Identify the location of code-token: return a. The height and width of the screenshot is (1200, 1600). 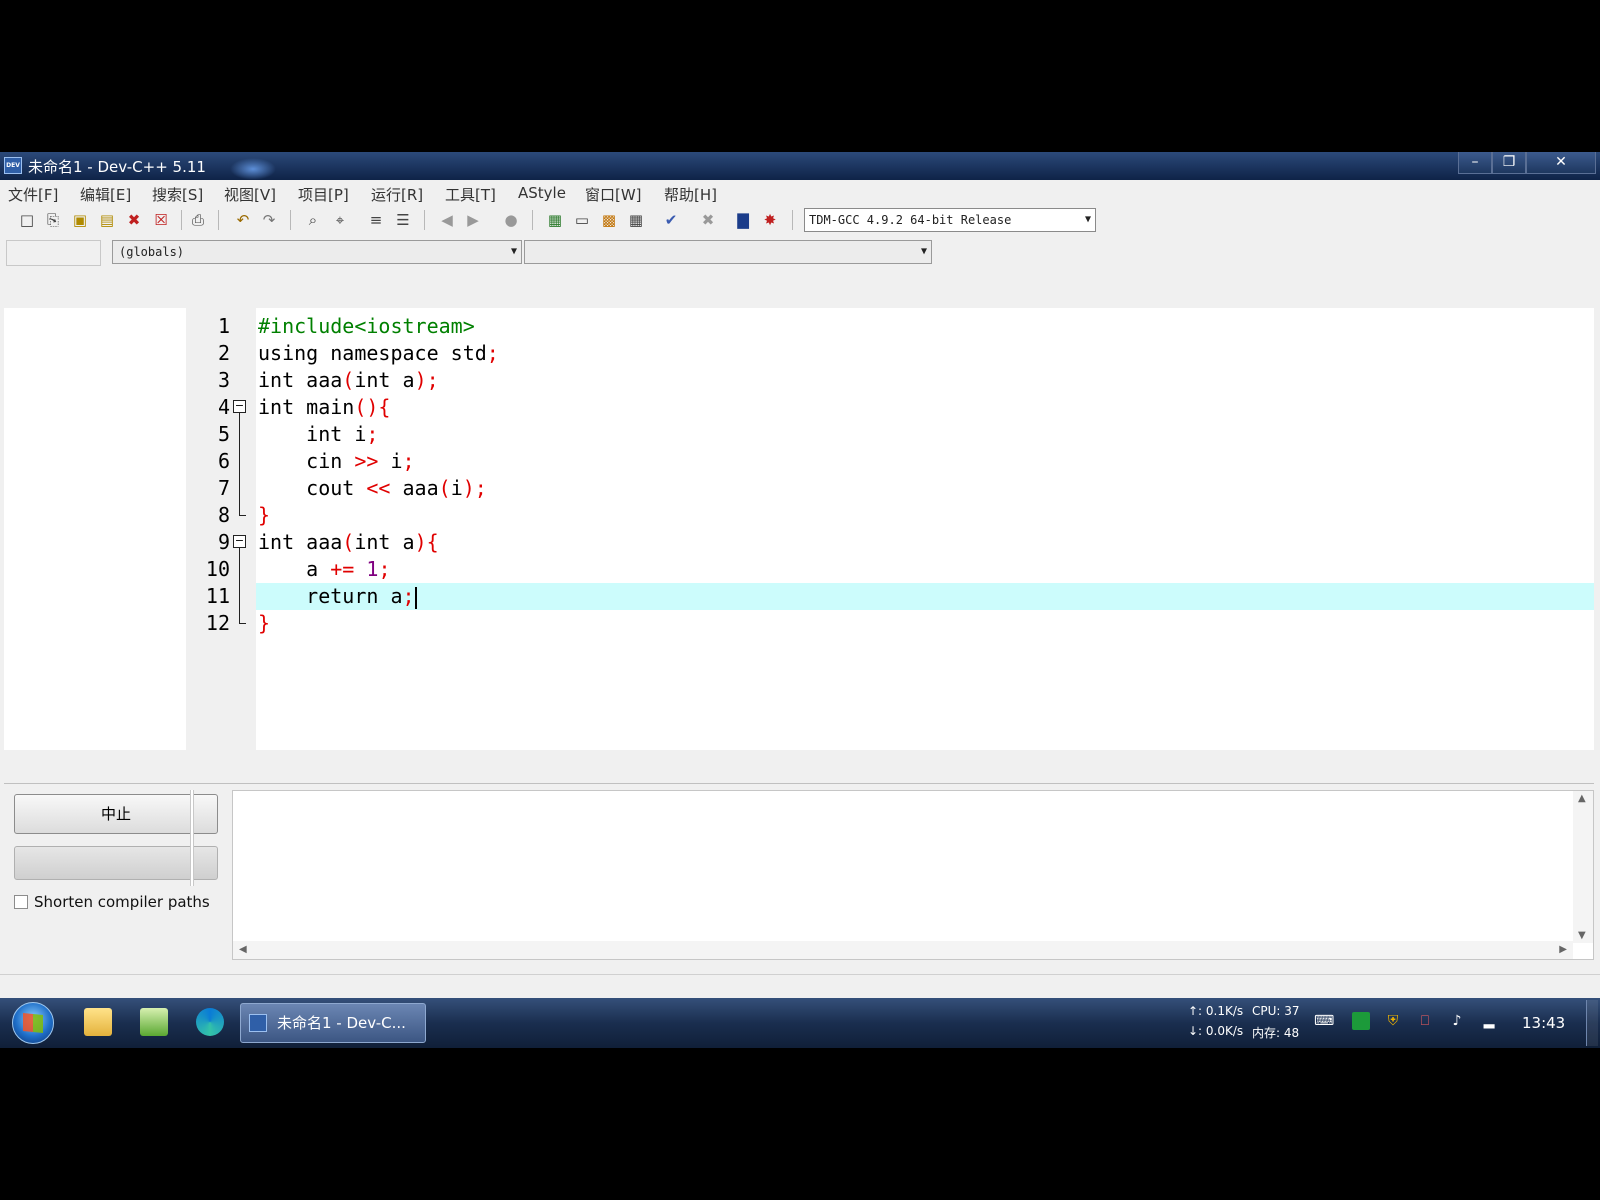
(330, 596).